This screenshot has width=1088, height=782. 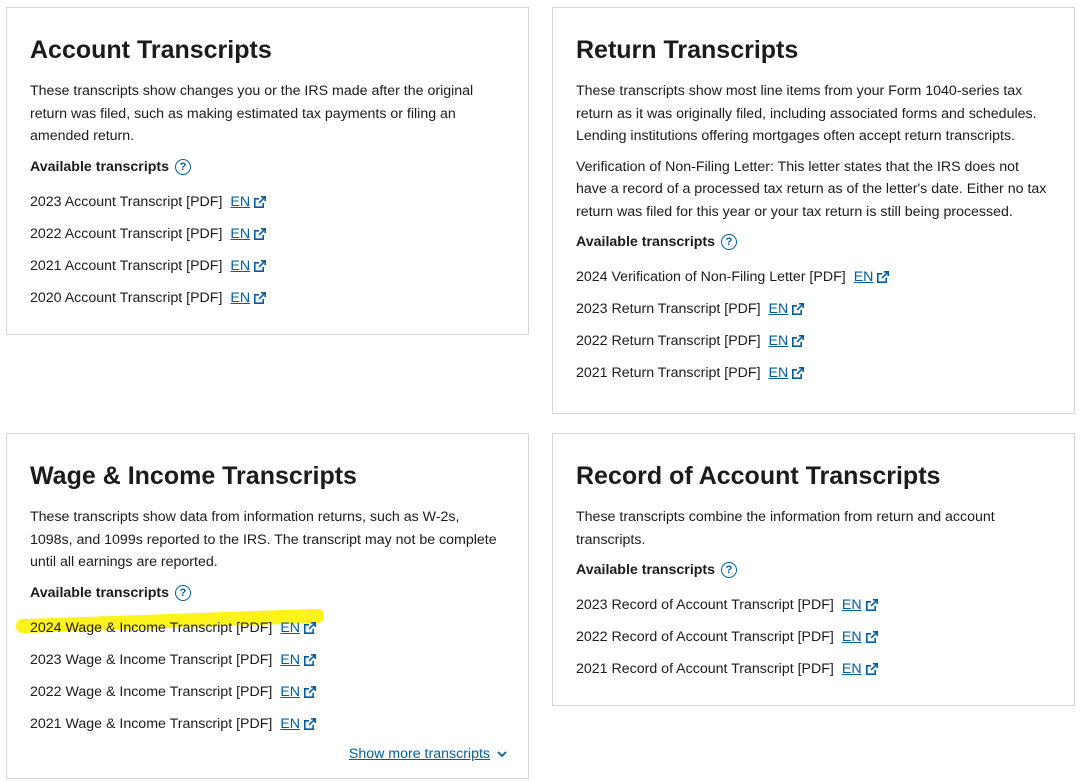 What do you see at coordinates (267, 234) in the screenshot?
I see `transcript-row: 2022 Account Transcript [PDF] EN` at bounding box center [267, 234].